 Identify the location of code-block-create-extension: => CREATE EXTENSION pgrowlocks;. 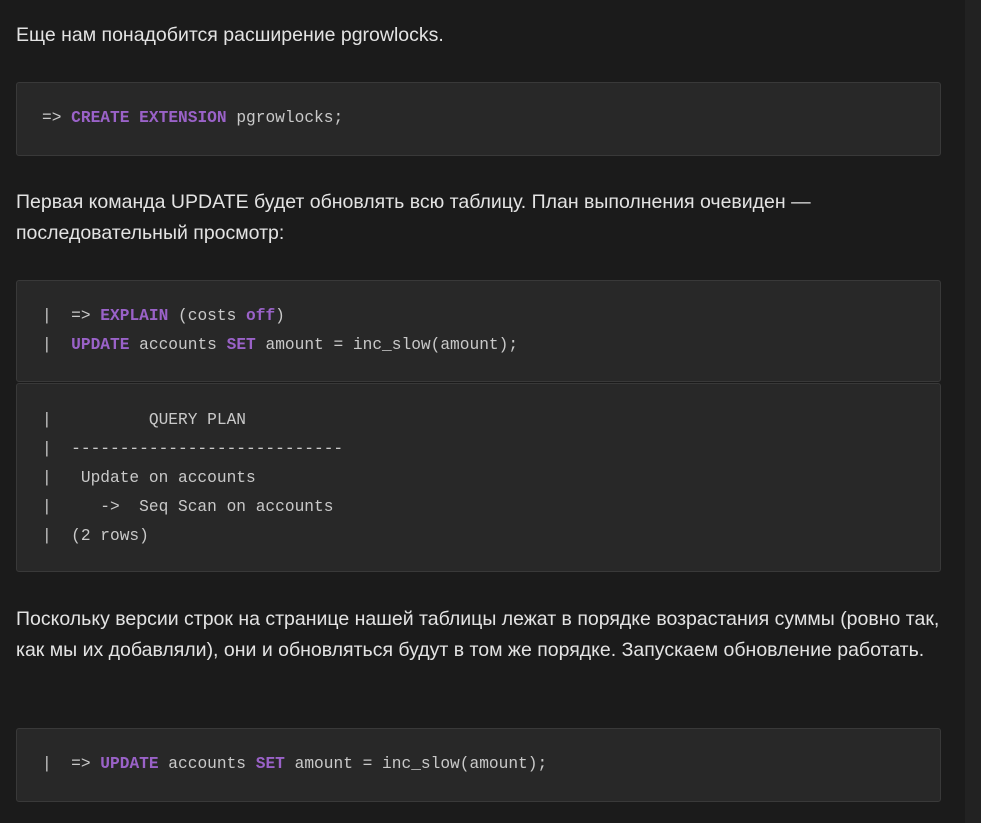
(478, 119).